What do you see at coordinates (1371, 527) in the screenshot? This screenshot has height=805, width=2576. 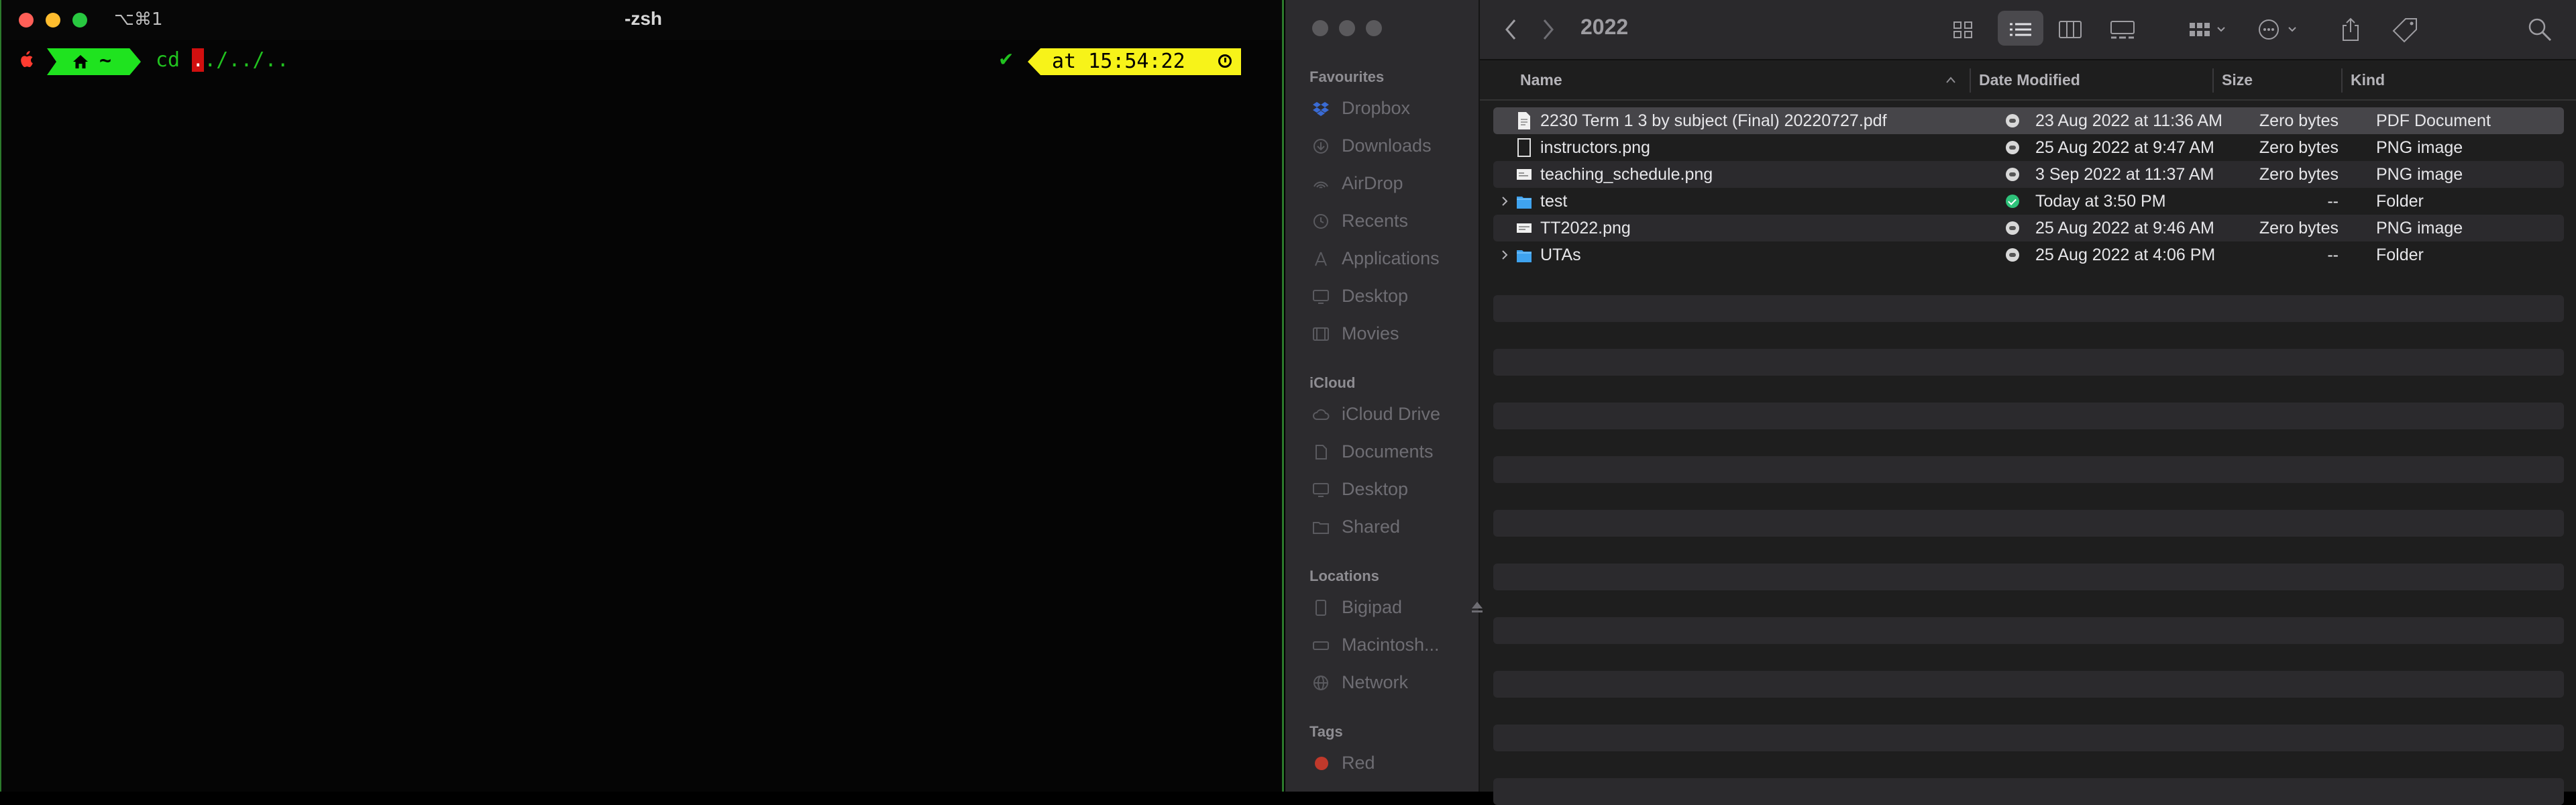 I see `sidebar-item-label: Shared` at bounding box center [1371, 527].